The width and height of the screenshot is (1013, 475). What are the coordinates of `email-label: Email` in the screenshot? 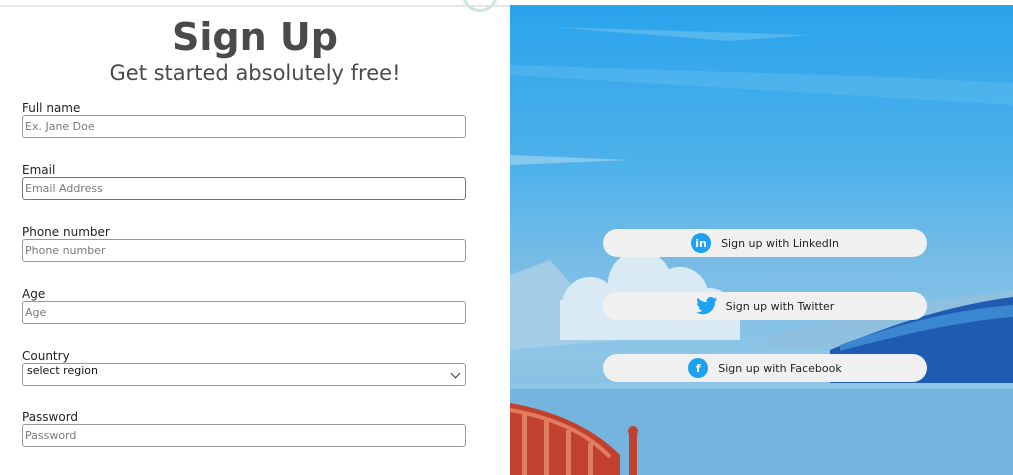 It's located at (39, 170).